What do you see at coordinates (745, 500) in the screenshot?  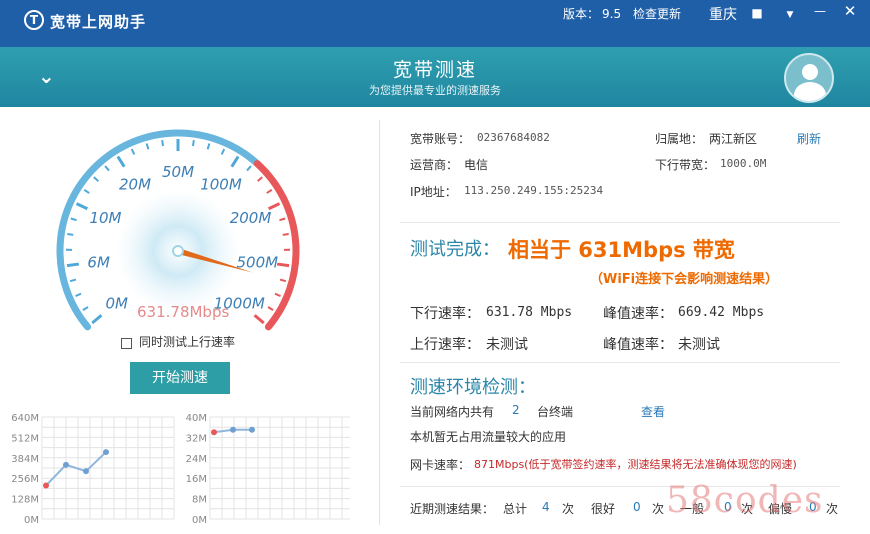 I see `watermark: 58codes` at bounding box center [745, 500].